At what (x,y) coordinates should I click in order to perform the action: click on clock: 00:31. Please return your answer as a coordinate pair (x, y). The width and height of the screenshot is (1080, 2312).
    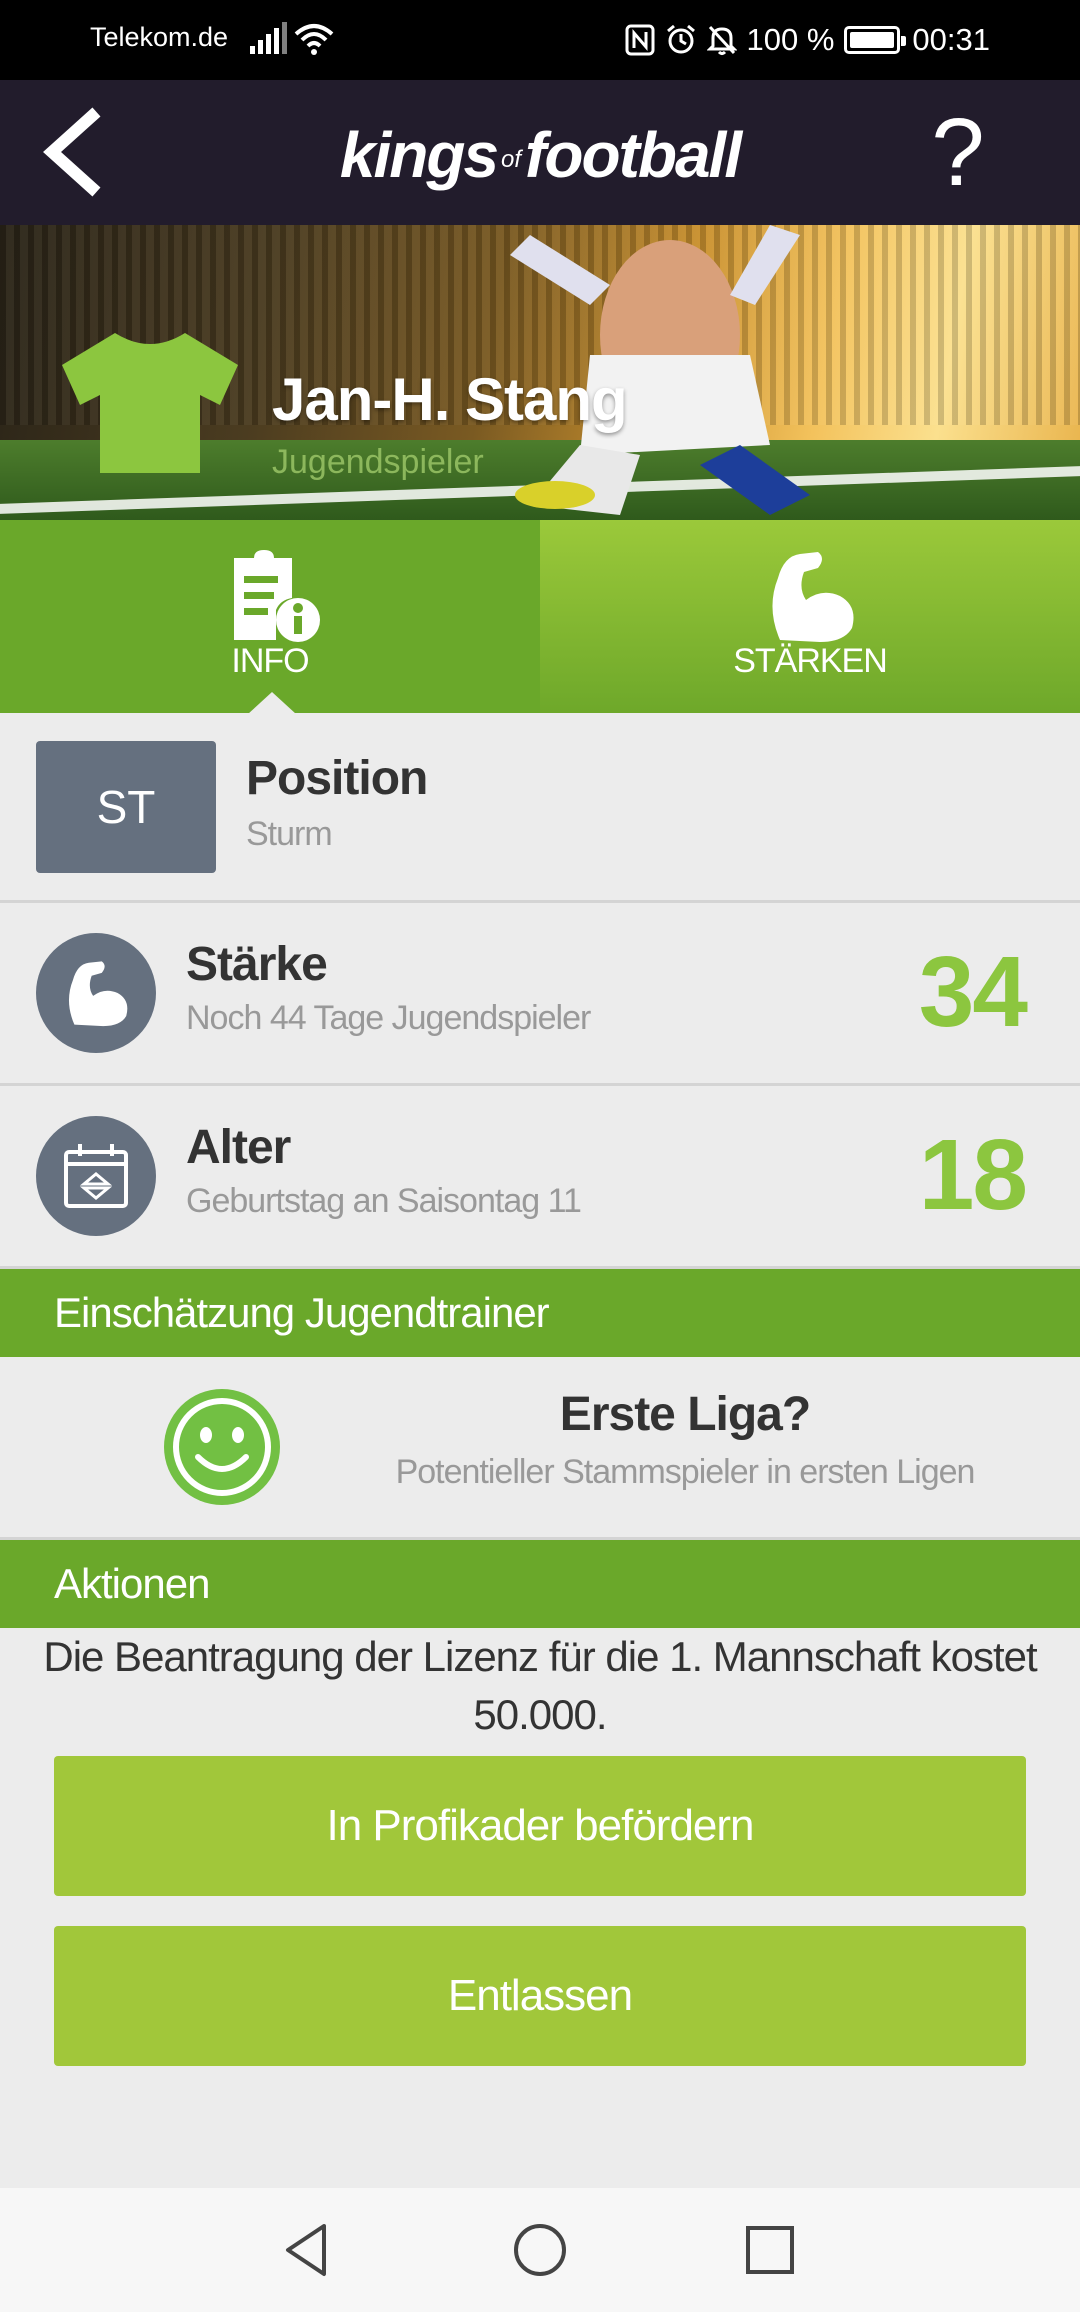
    Looking at the image, I should click on (951, 39).